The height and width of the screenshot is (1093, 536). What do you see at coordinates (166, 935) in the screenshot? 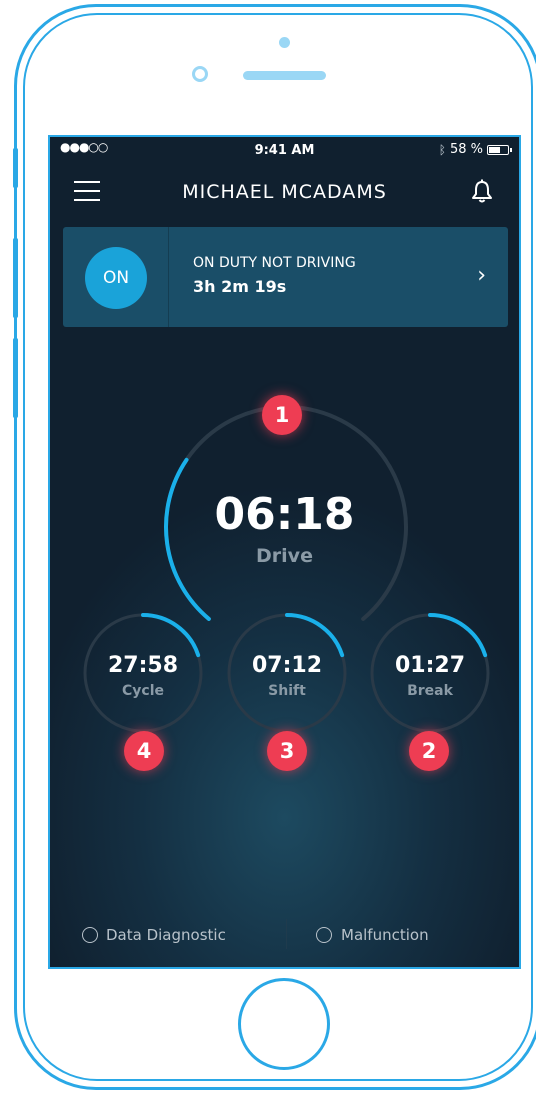
I see `data-diagnostic-label: Data Diagnostic` at bounding box center [166, 935].